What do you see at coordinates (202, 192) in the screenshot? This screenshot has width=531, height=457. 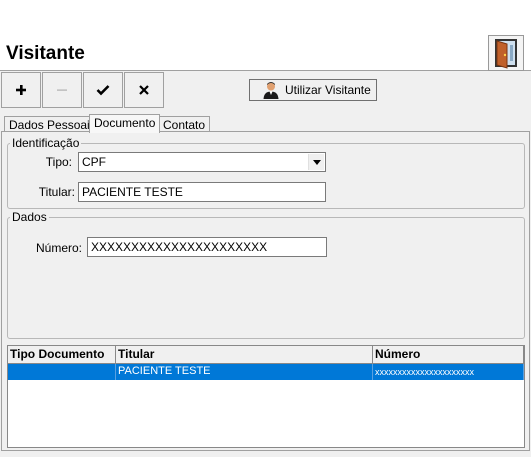 I see `titular-field: PACIENTE TESTE` at bounding box center [202, 192].